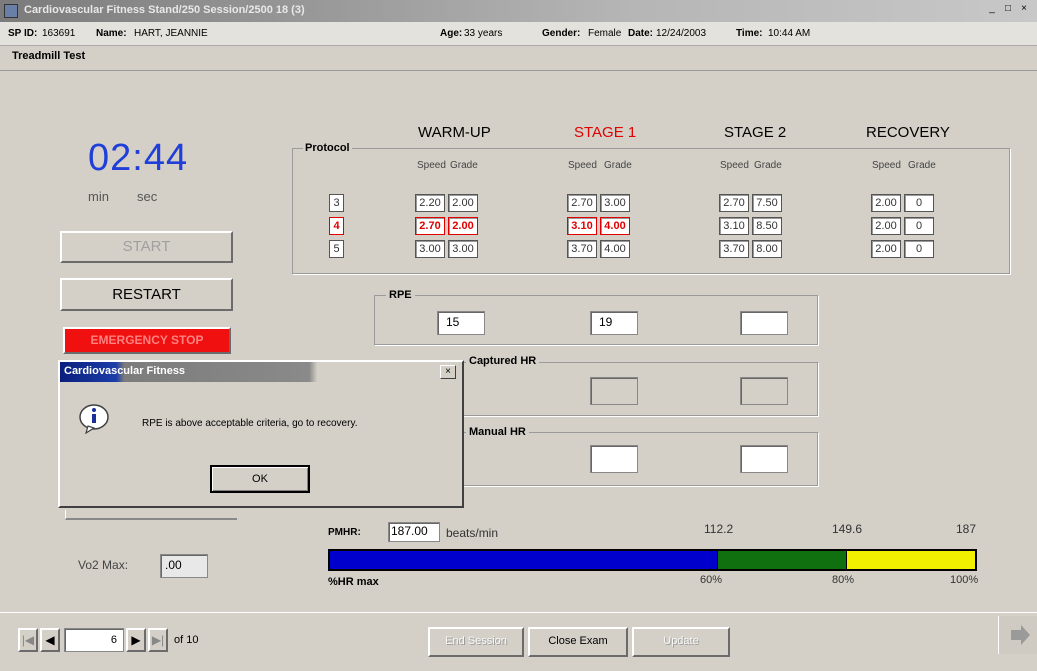  What do you see at coordinates (764, 391) in the screenshot?
I see `captured-hr-stage2-input` at bounding box center [764, 391].